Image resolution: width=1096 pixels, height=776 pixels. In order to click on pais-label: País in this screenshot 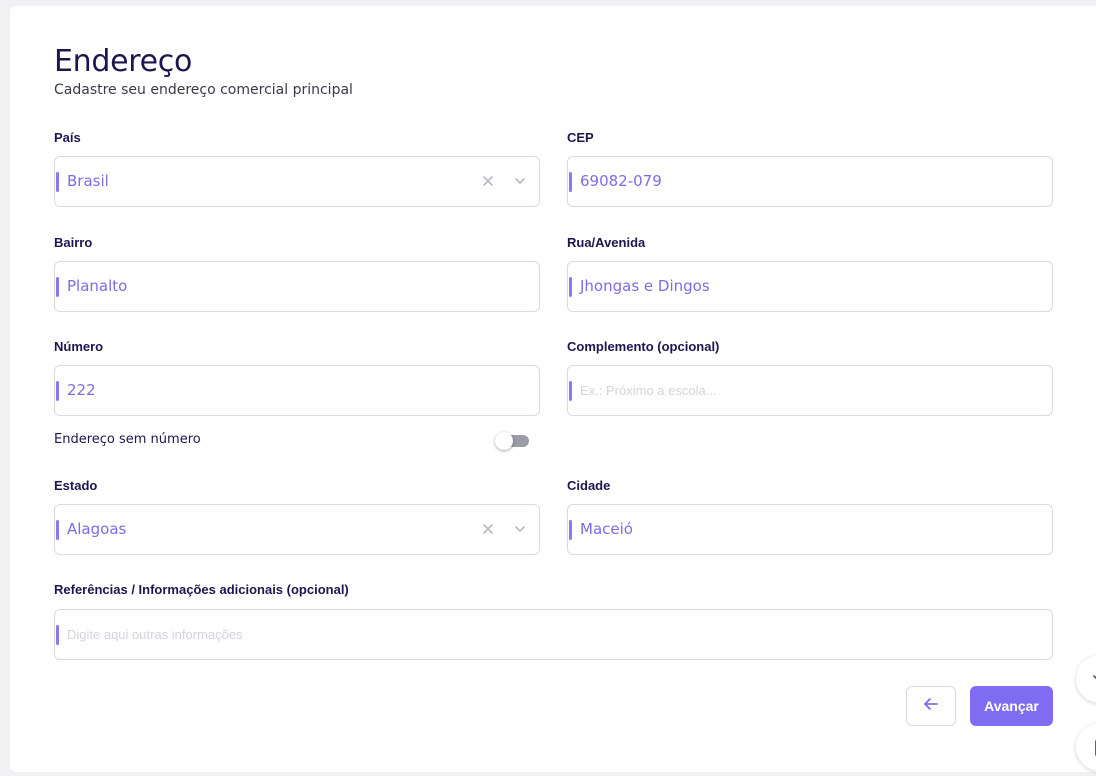, I will do `click(67, 137)`.